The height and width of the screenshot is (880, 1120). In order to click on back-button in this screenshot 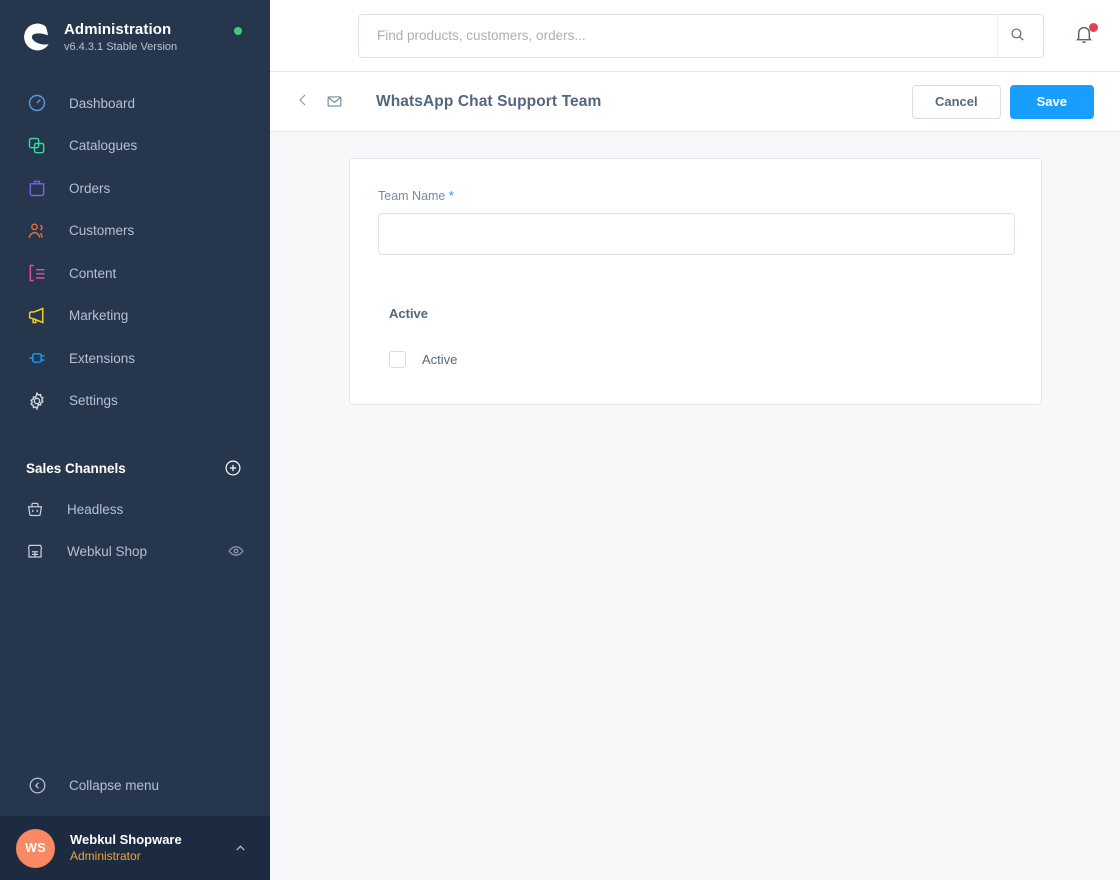, I will do `click(303, 102)`.